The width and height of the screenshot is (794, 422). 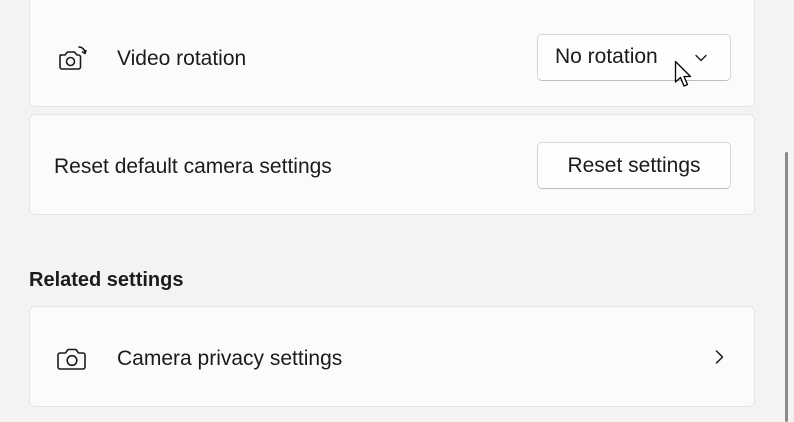 I want to click on reset-camera-label: Reset default camera settings, so click(x=193, y=166).